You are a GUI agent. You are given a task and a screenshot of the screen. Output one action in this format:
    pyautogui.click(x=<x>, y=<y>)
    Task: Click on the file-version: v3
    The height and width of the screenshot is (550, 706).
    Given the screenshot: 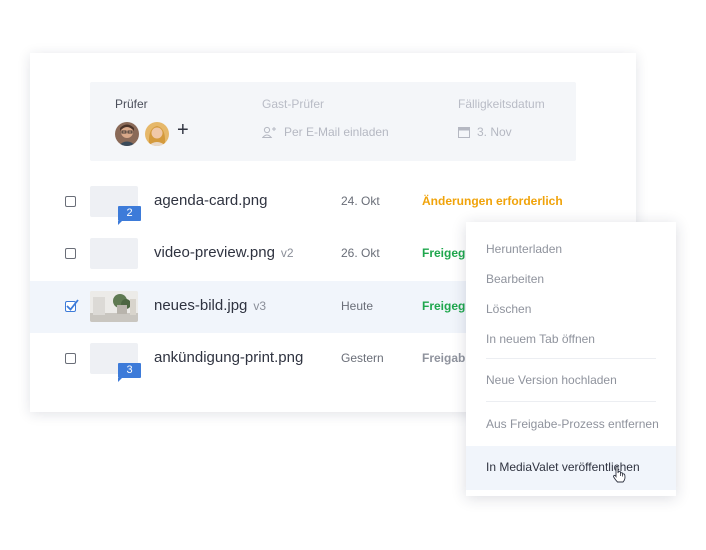 What is the action you would take?
    pyautogui.click(x=260, y=306)
    